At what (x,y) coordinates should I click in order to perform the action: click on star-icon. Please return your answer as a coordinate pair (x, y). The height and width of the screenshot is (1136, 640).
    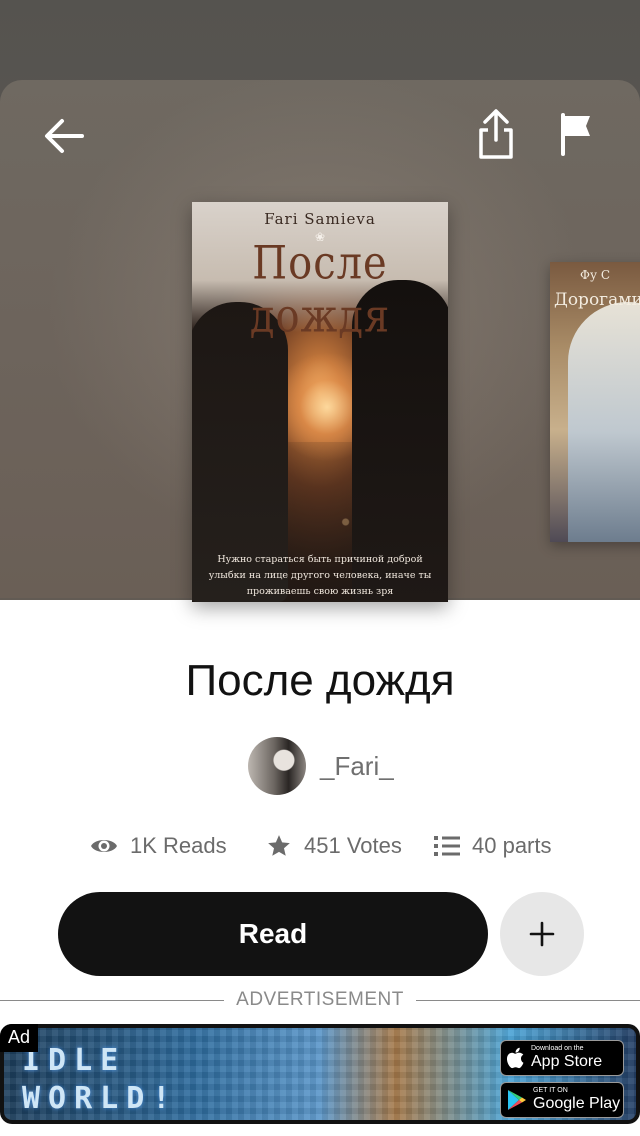
    Looking at the image, I should click on (279, 845).